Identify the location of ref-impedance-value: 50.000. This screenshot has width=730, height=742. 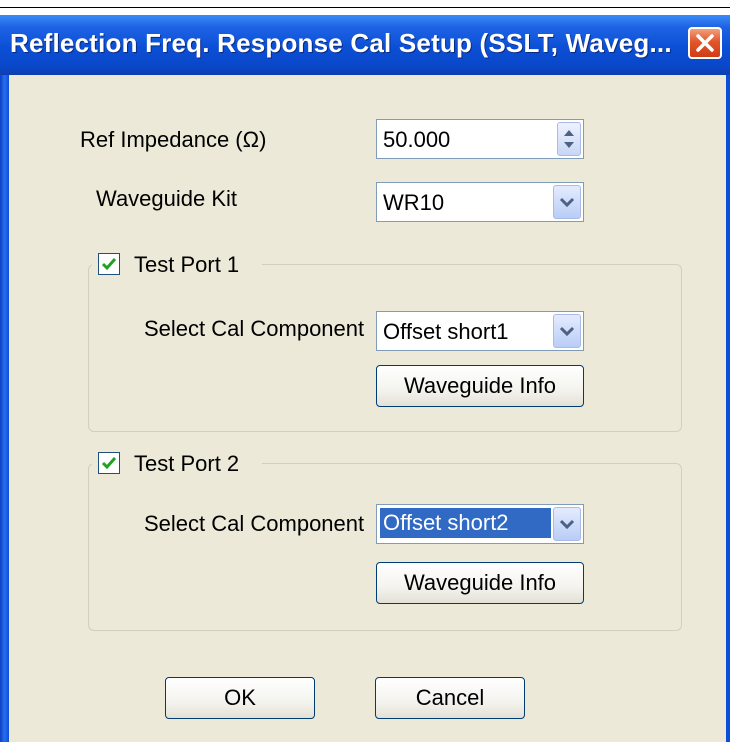
(416, 140).